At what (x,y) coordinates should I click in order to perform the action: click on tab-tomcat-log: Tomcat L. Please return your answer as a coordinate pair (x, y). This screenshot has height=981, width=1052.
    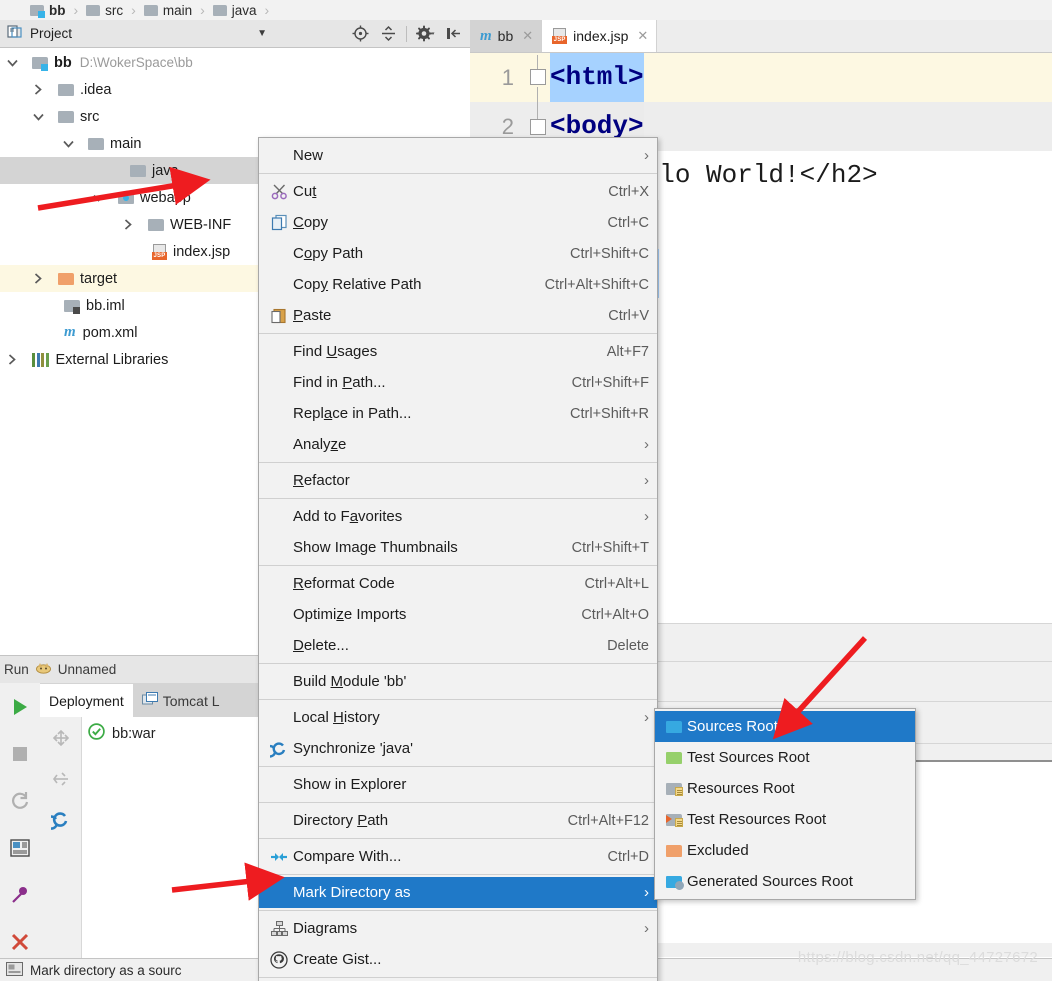
    Looking at the image, I should click on (180, 700).